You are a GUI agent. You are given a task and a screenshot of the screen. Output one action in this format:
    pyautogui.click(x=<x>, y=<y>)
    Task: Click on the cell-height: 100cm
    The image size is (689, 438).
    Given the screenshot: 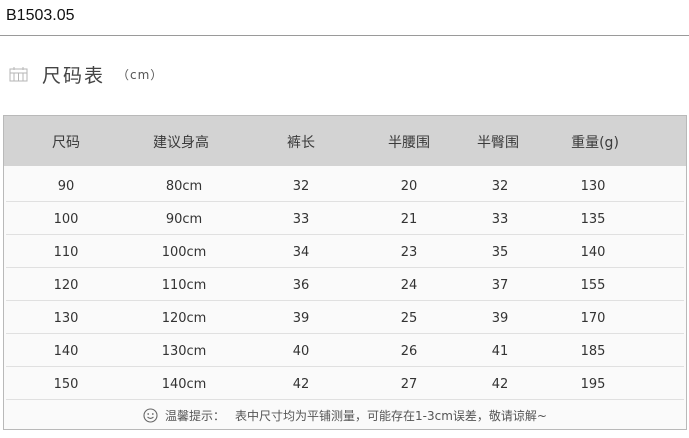 What is the action you would take?
    pyautogui.click(x=184, y=252)
    